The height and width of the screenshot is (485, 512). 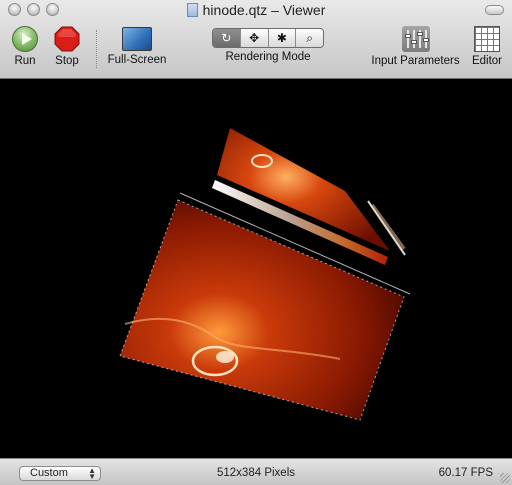 I want to click on rendering-mode-label: Rendering Mode, so click(x=268, y=57).